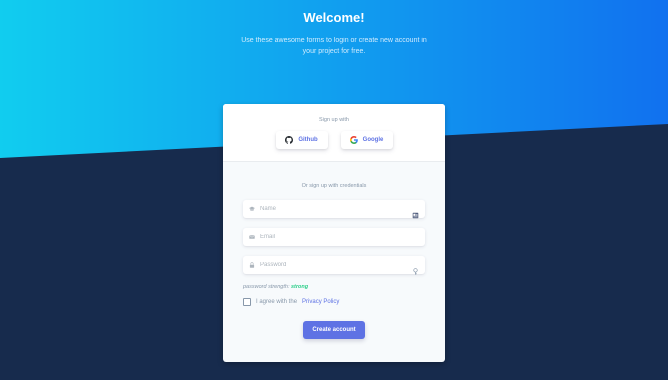 Image resolution: width=668 pixels, height=380 pixels. Describe the element at coordinates (308, 140) in the screenshot. I see `github-button-label: Github` at that location.